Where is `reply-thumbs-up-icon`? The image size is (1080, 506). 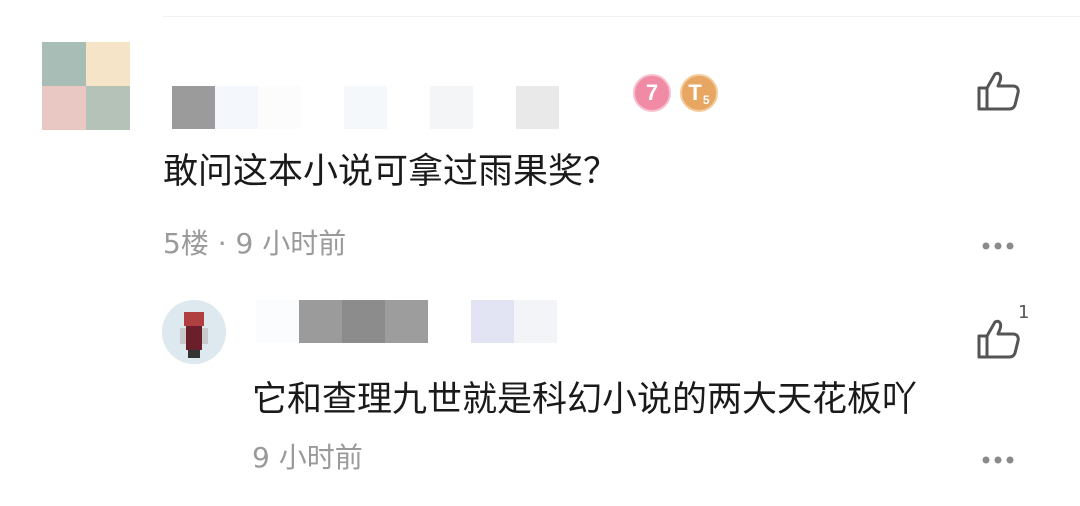
reply-thumbs-up-icon is located at coordinates (998, 339).